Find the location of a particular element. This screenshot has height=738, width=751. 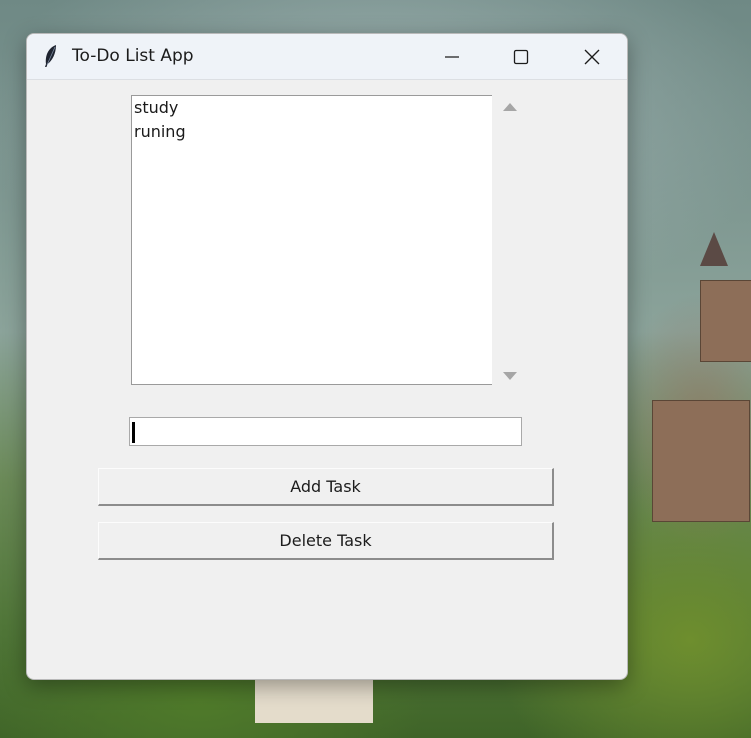

task-list-scrollbar is located at coordinates (509, 240).